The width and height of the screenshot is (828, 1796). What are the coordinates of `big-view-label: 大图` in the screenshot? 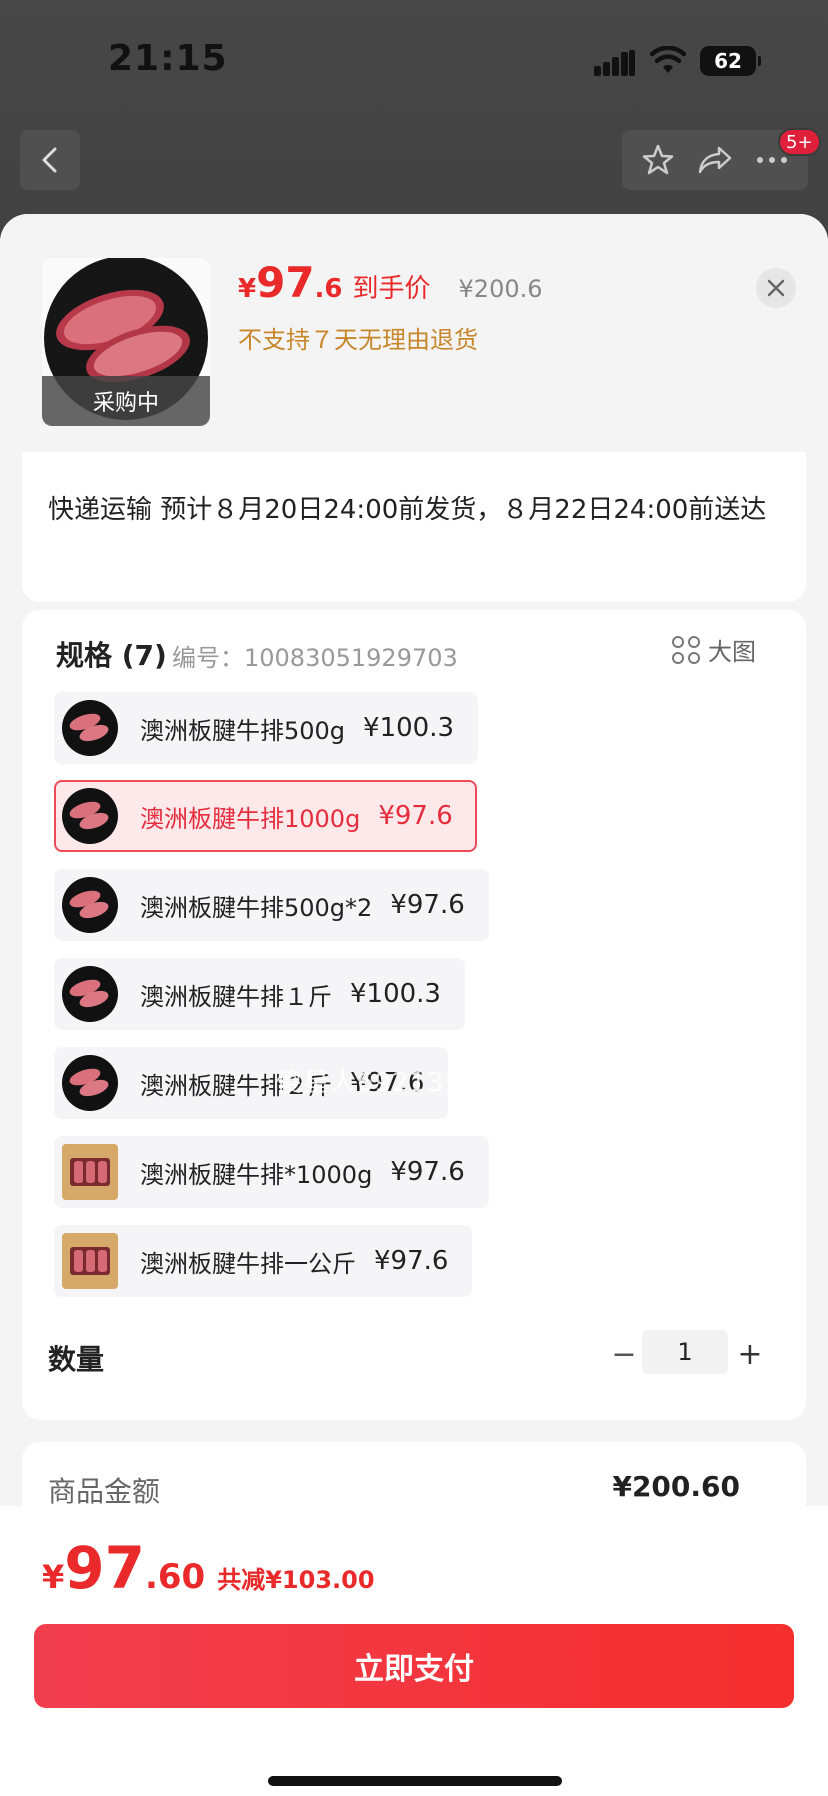 It's located at (732, 652).